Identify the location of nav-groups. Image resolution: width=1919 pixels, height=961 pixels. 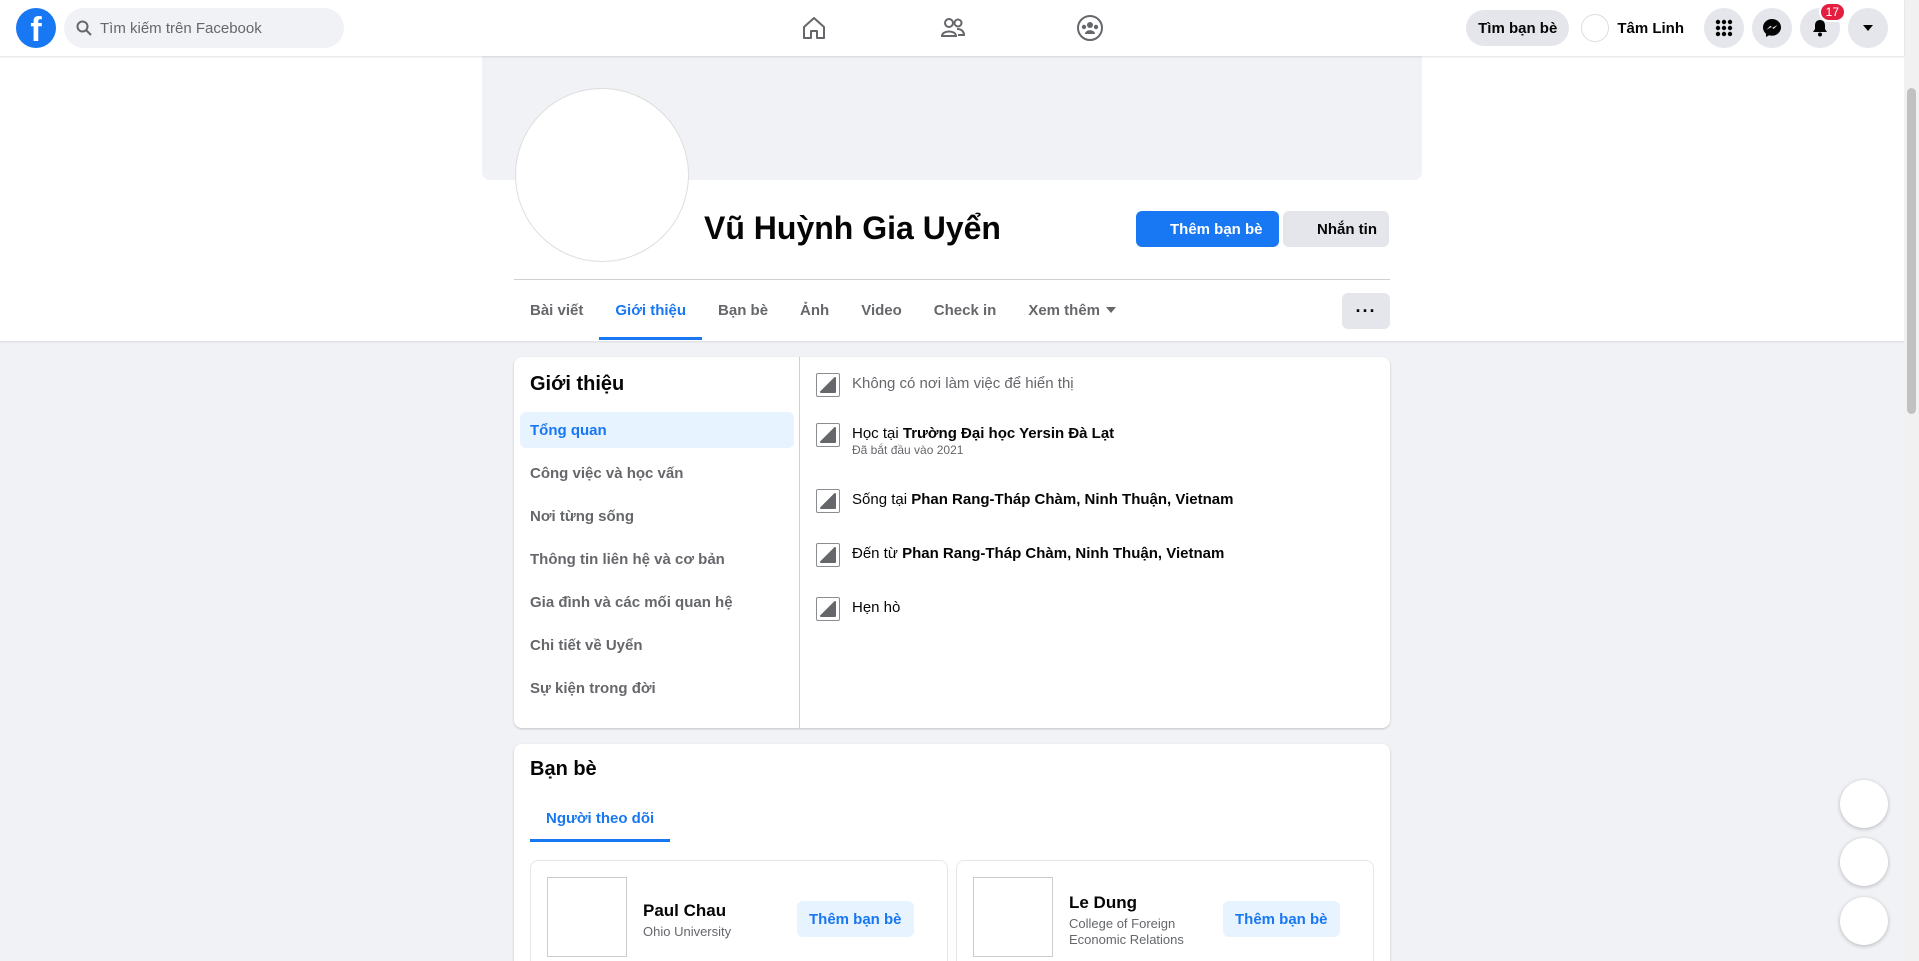
(1090, 28).